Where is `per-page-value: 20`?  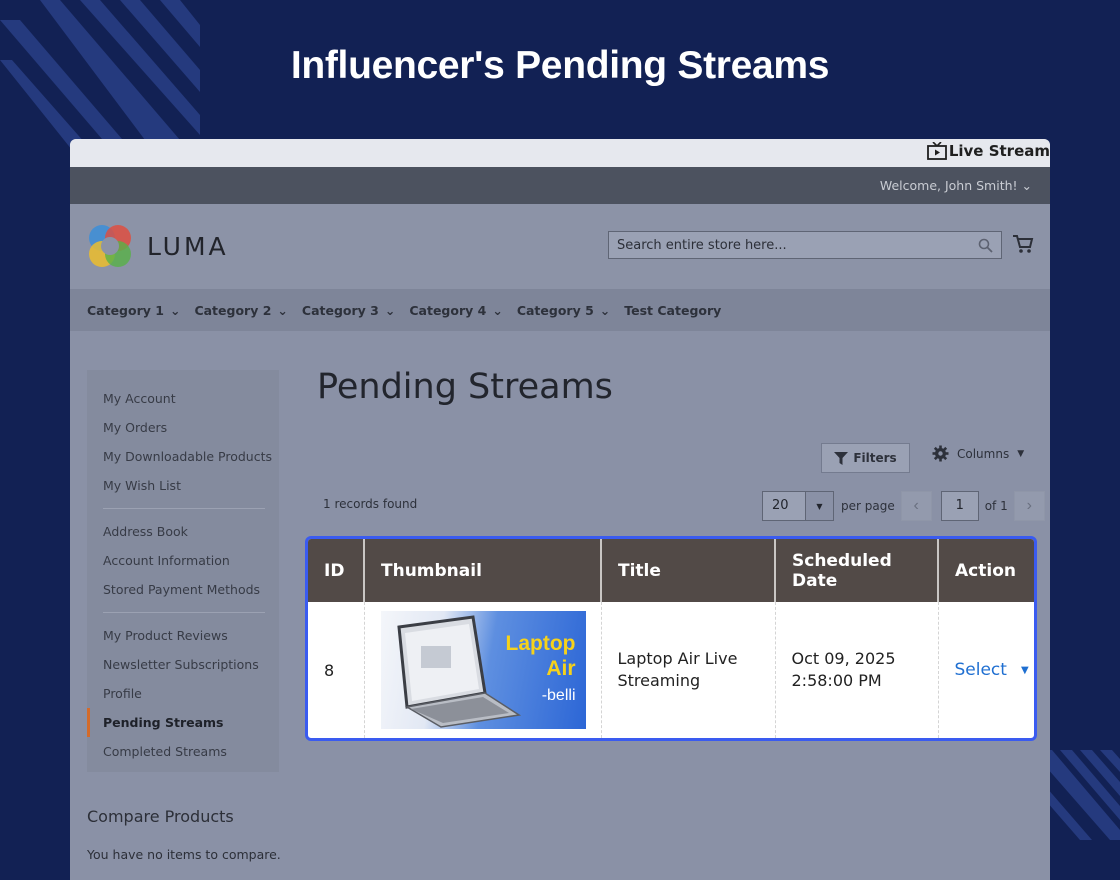 per-page-value: 20 is located at coordinates (780, 505).